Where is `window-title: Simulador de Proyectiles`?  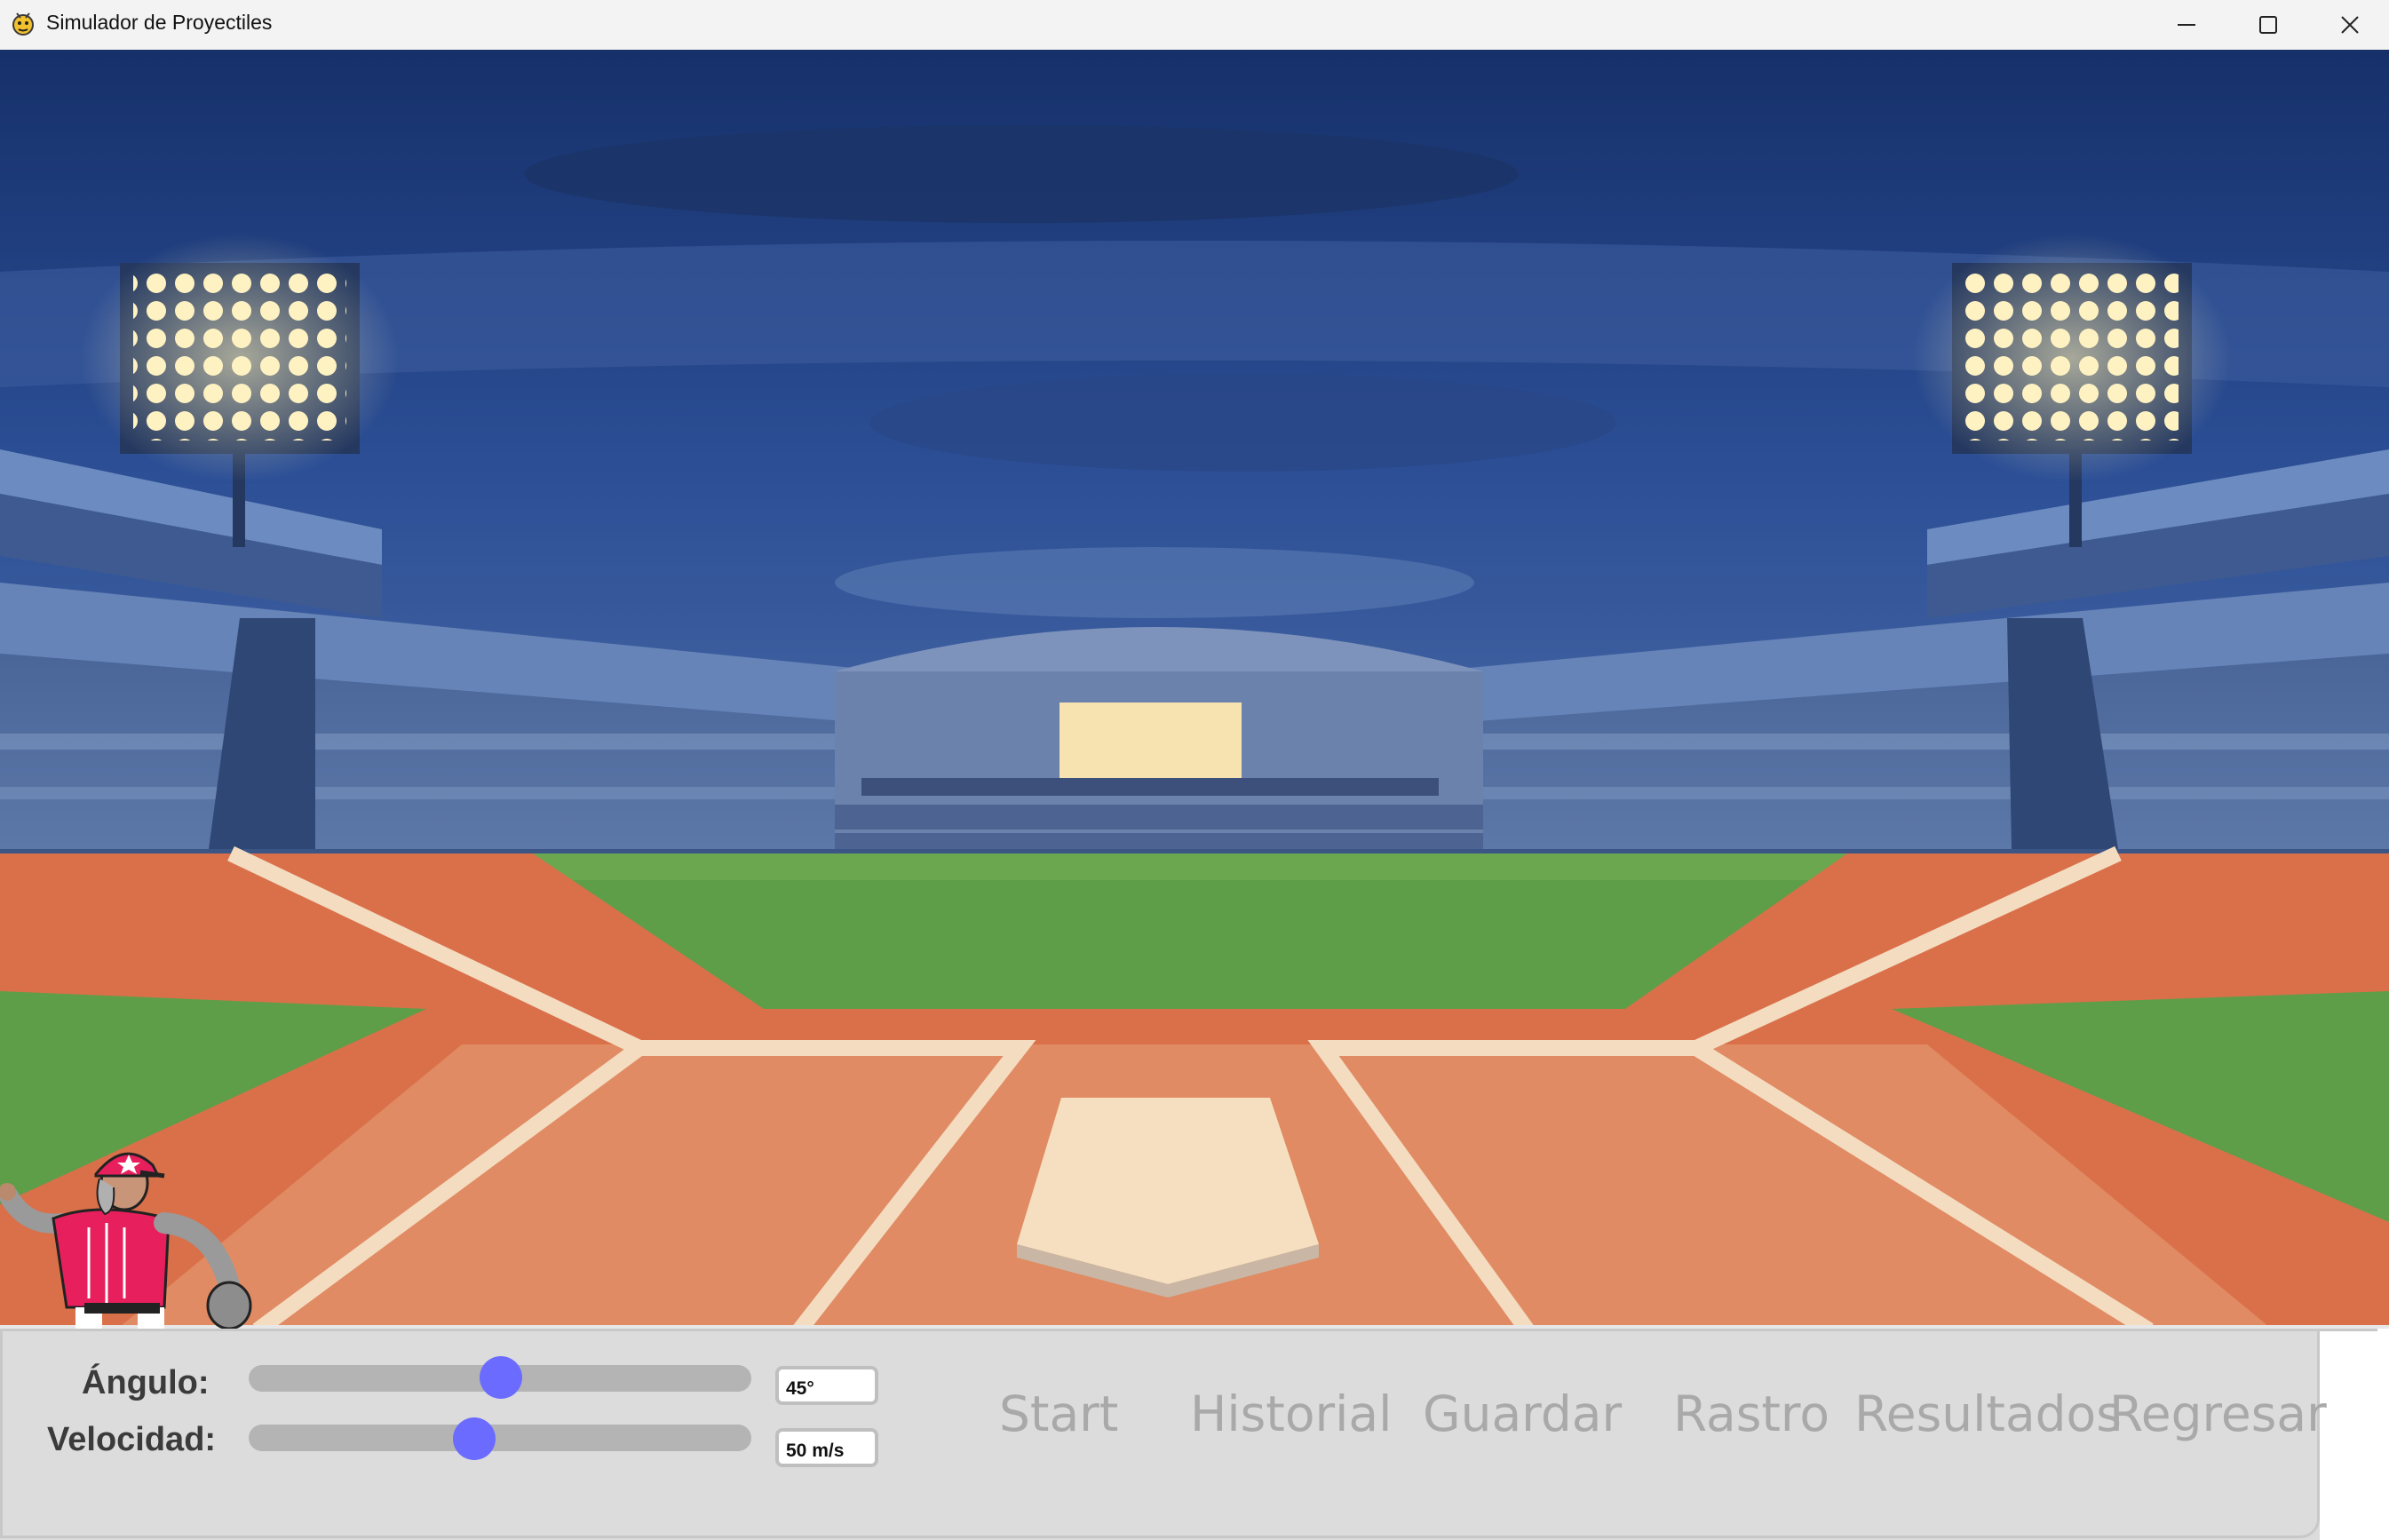 window-title: Simulador de Proyectiles is located at coordinates (159, 23).